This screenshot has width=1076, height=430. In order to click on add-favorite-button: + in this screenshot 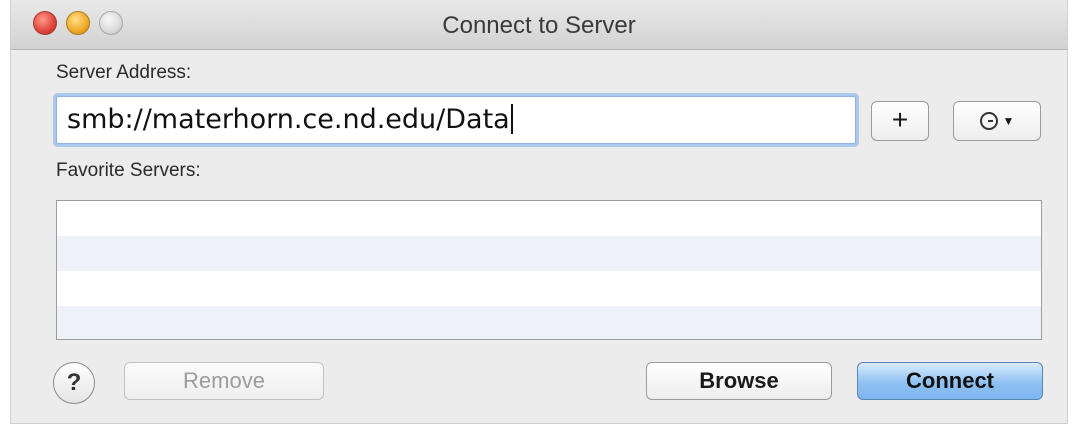, I will do `click(900, 121)`.